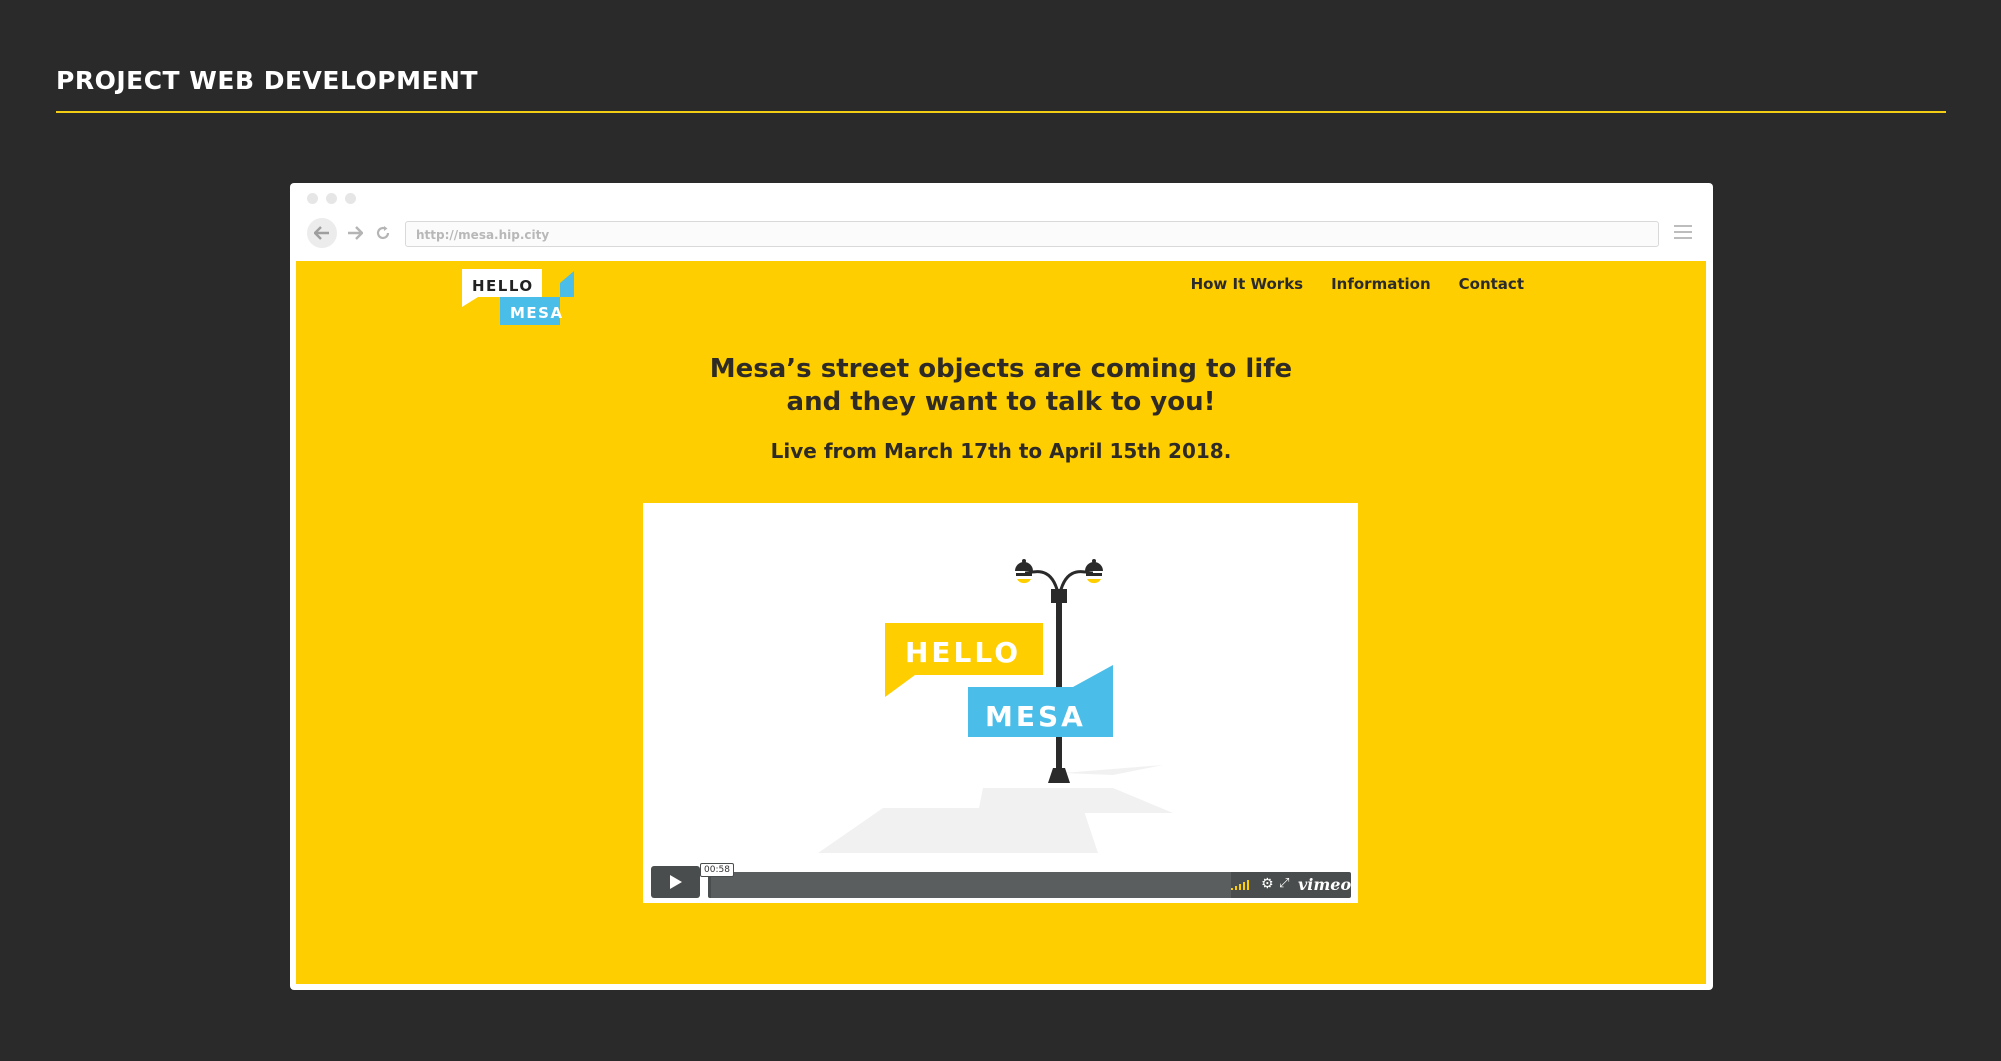  Describe the element at coordinates (1247, 284) in the screenshot. I see `nav-how-it-works: How It Works` at that location.